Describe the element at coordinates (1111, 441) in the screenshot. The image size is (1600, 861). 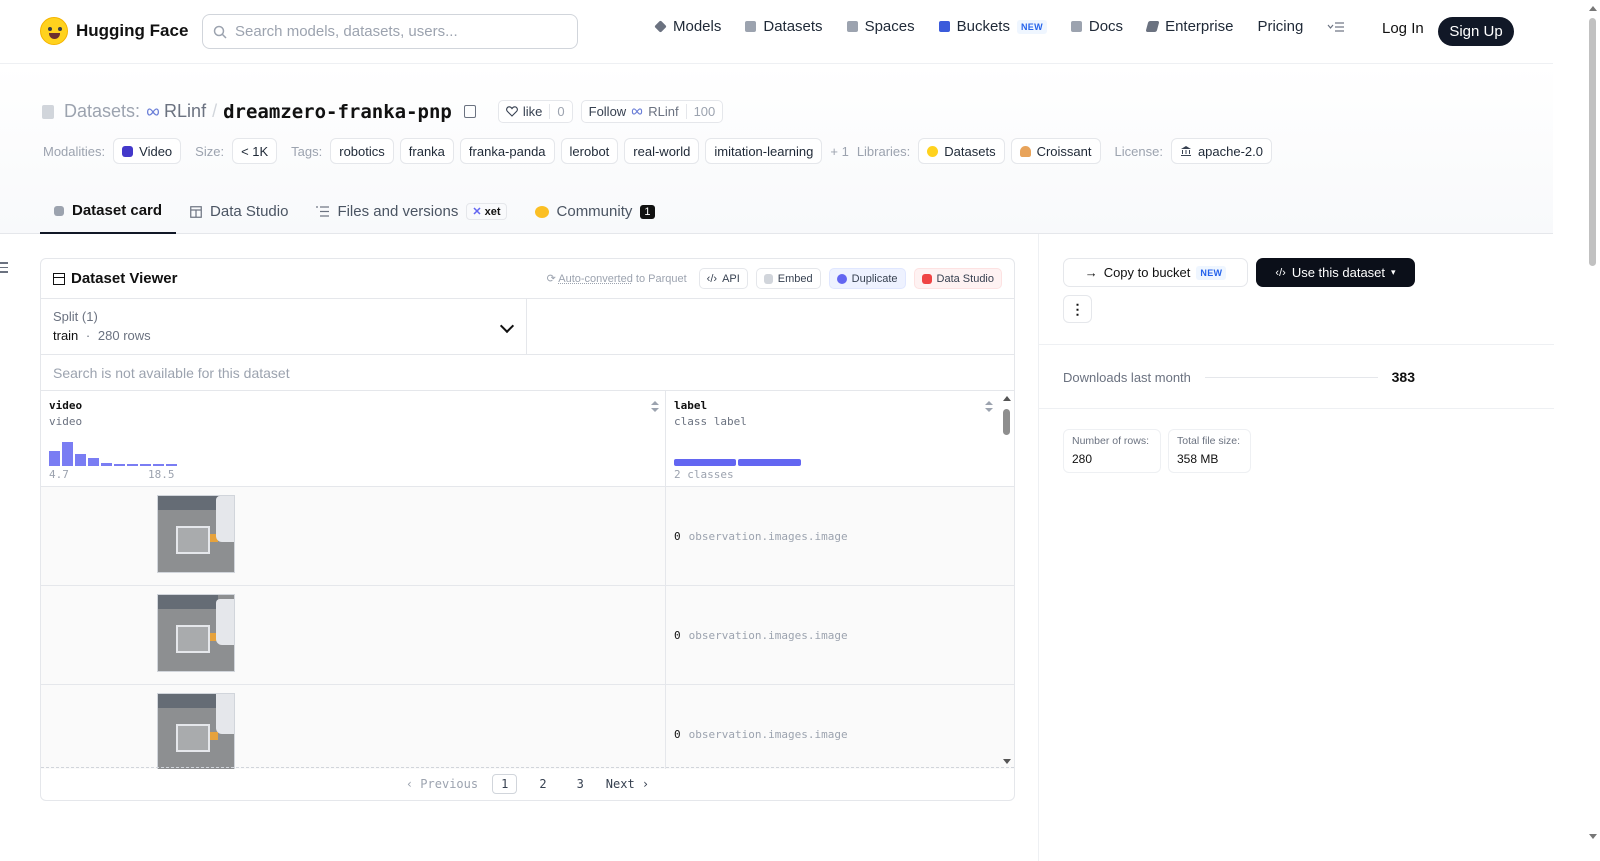
I see `rows-stat-label: Number of rows:` at that location.